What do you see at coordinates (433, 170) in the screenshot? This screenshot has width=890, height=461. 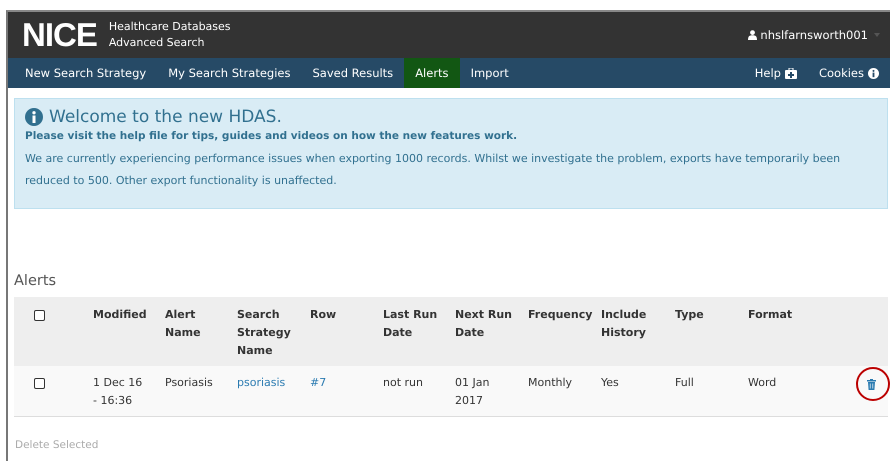 I see `notice-message: We are currently experiencing performance issues when exporting 1000 records. Whilst we investigate the problem, exports have temporarily been reduced to 500. Other export functionality is unaffected.` at bounding box center [433, 170].